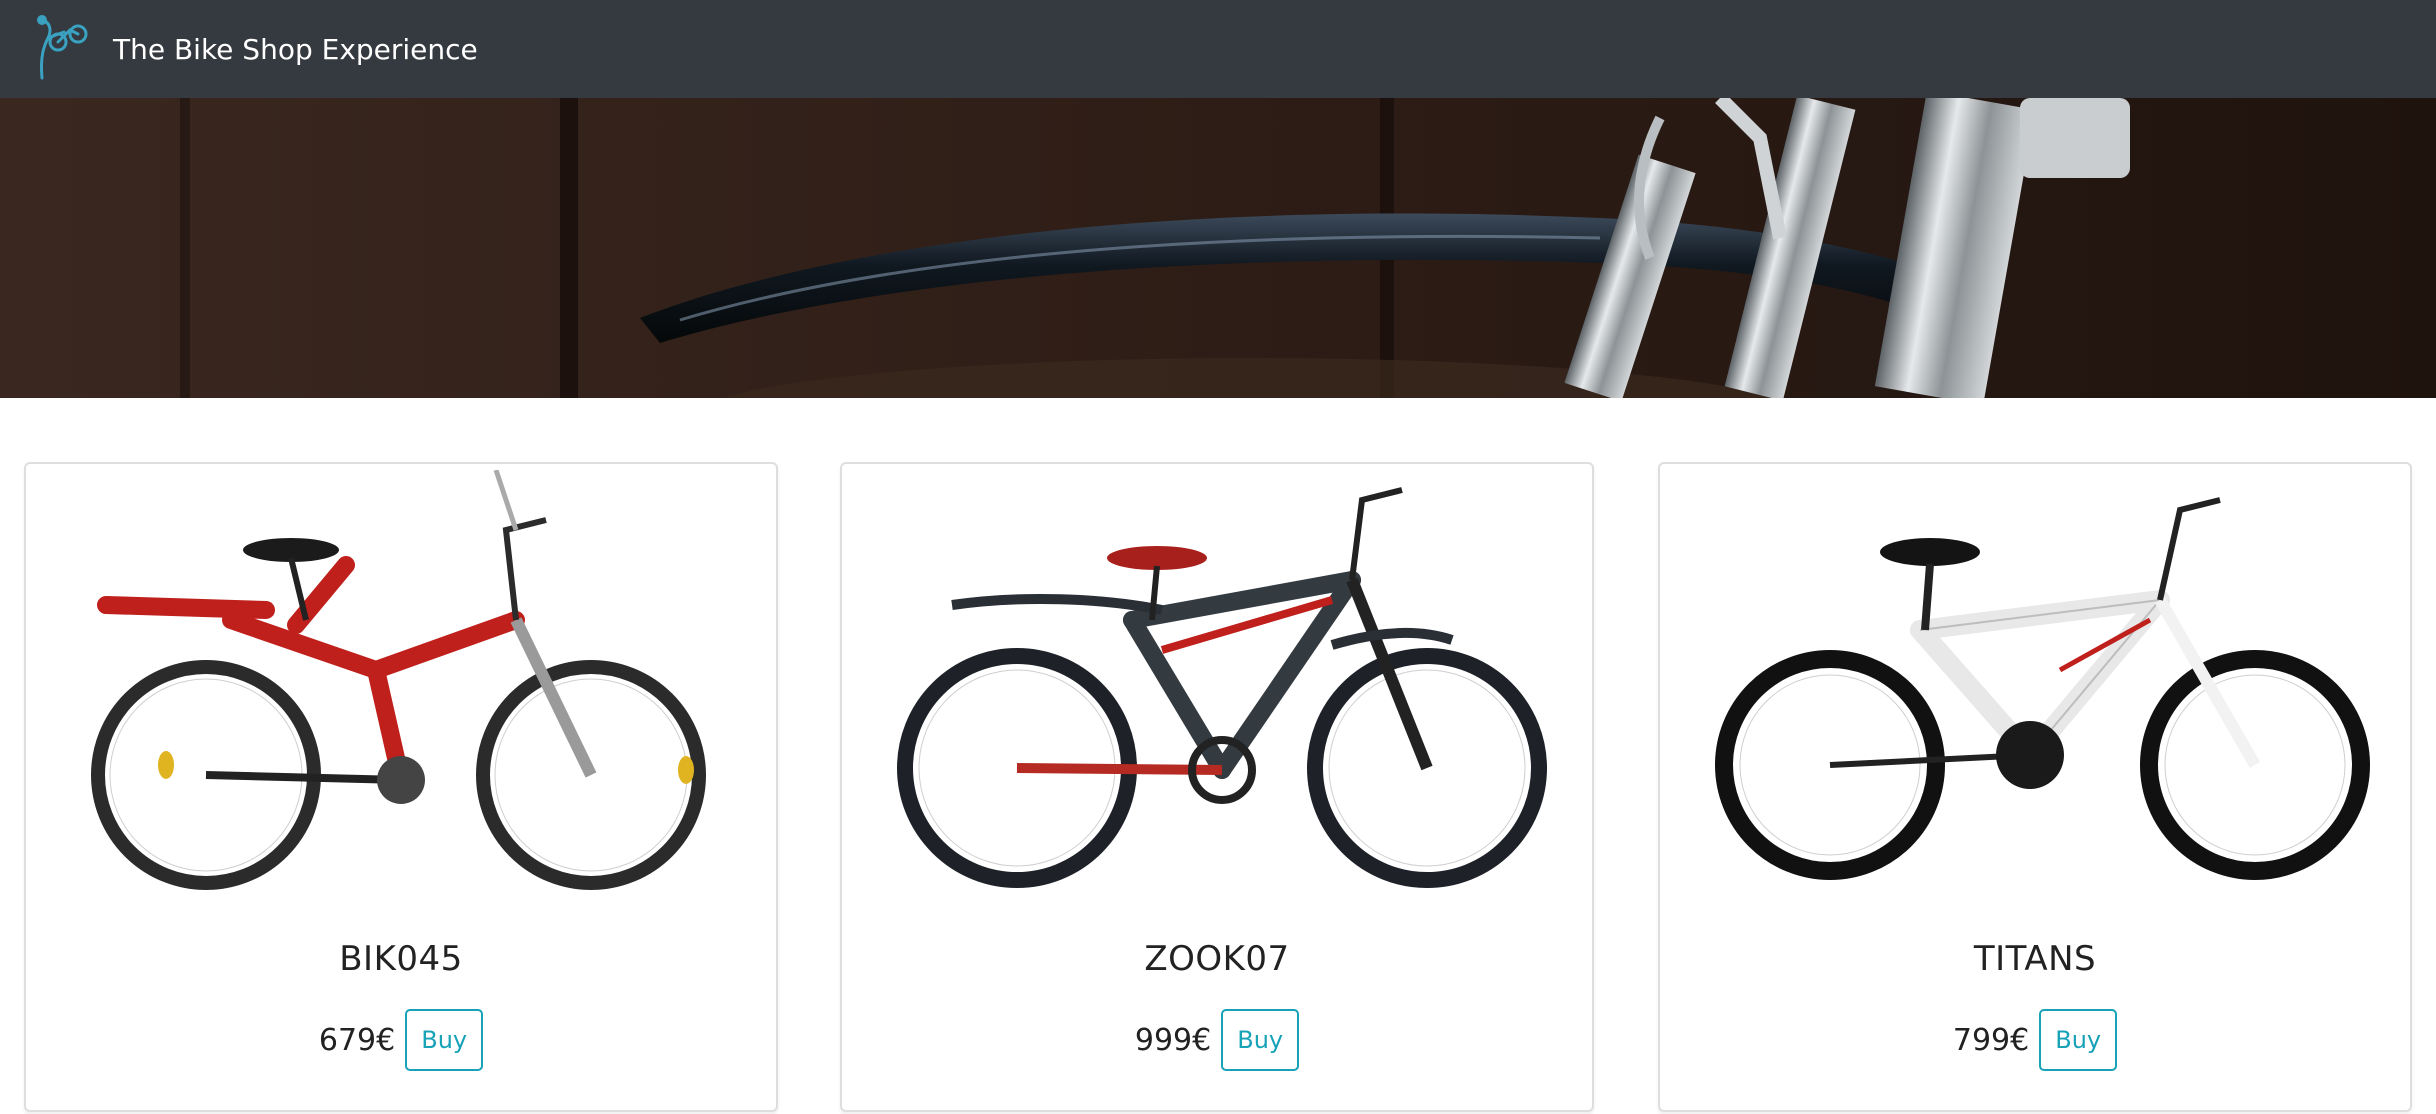 This screenshot has width=2436, height=1114. Describe the element at coordinates (1218, 49) in the screenshot. I see `navbar: The Bike Shop Experience` at that location.